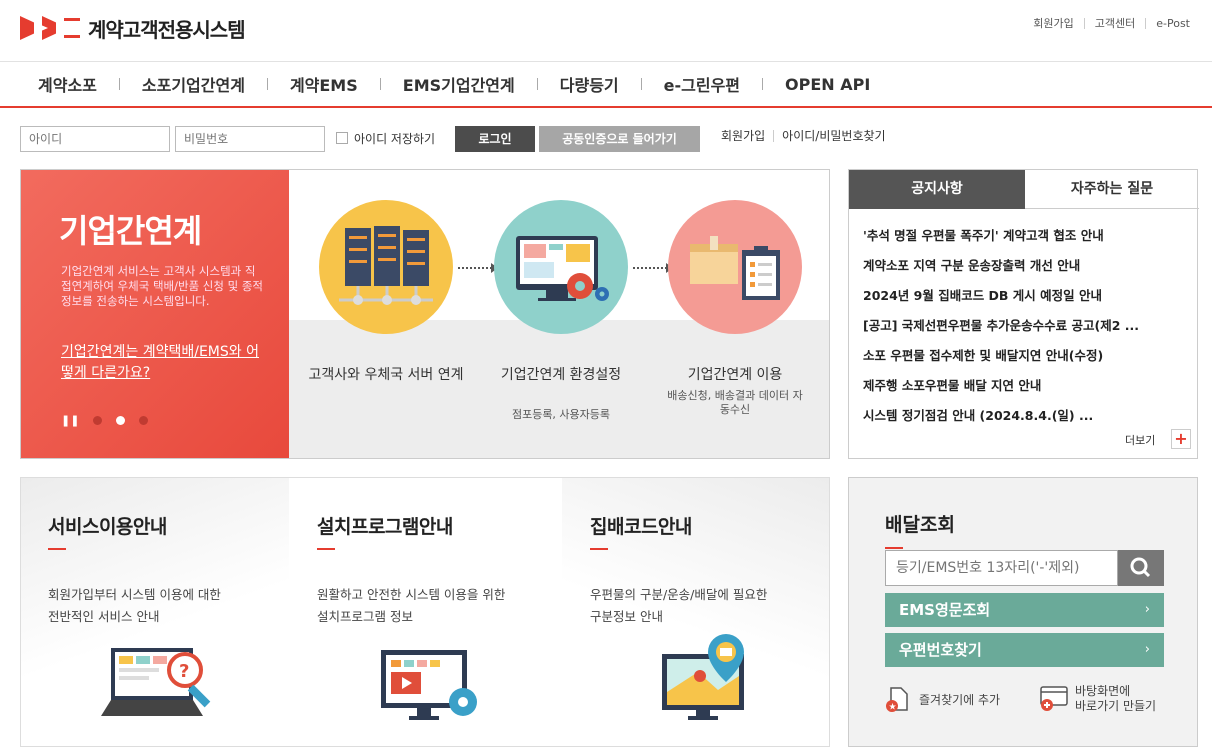  Describe the element at coordinates (920, 525) in the screenshot. I see `delivery-title: 배달조회` at that location.